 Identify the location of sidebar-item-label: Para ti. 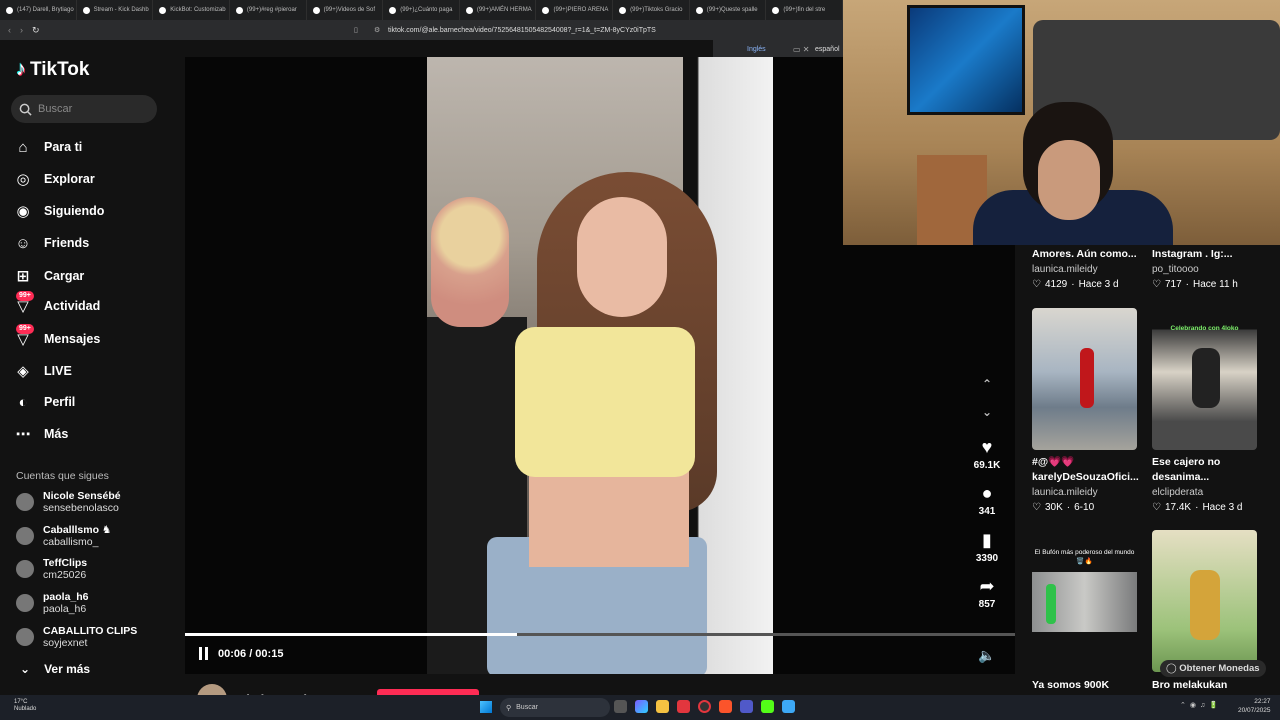
(63, 147).